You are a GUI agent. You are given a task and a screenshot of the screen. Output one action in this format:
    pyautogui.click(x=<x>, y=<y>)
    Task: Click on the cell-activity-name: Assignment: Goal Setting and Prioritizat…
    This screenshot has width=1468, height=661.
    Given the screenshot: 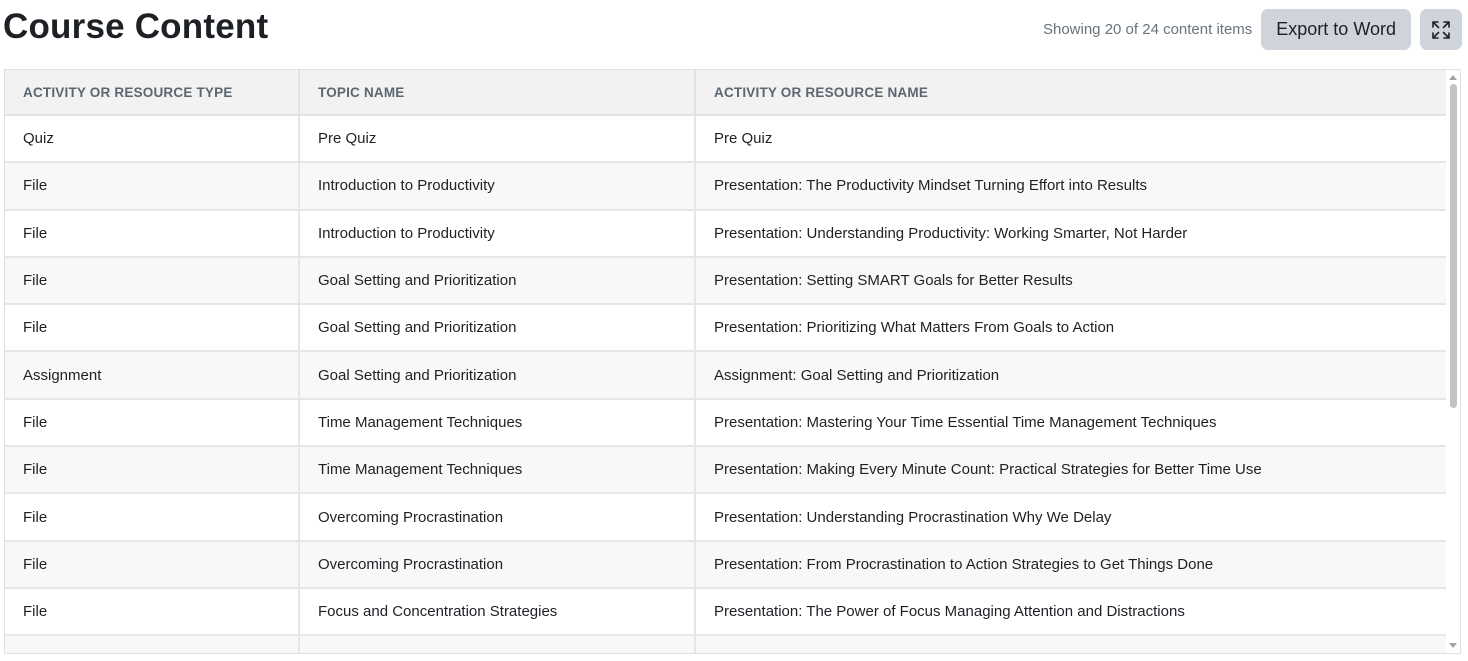 What is the action you would take?
    pyautogui.click(x=1071, y=375)
    